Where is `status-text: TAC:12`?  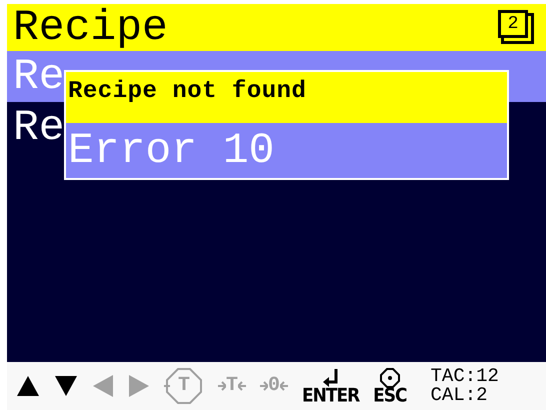
status-text: TAC:12 is located at coordinates (464, 376).